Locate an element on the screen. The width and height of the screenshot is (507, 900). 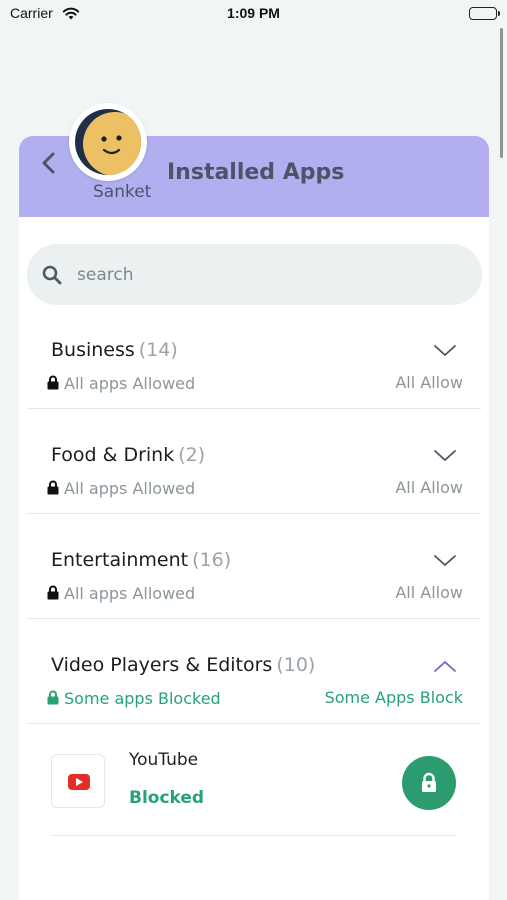
category-title: Video Players & Editors (10) is located at coordinates (183, 665).